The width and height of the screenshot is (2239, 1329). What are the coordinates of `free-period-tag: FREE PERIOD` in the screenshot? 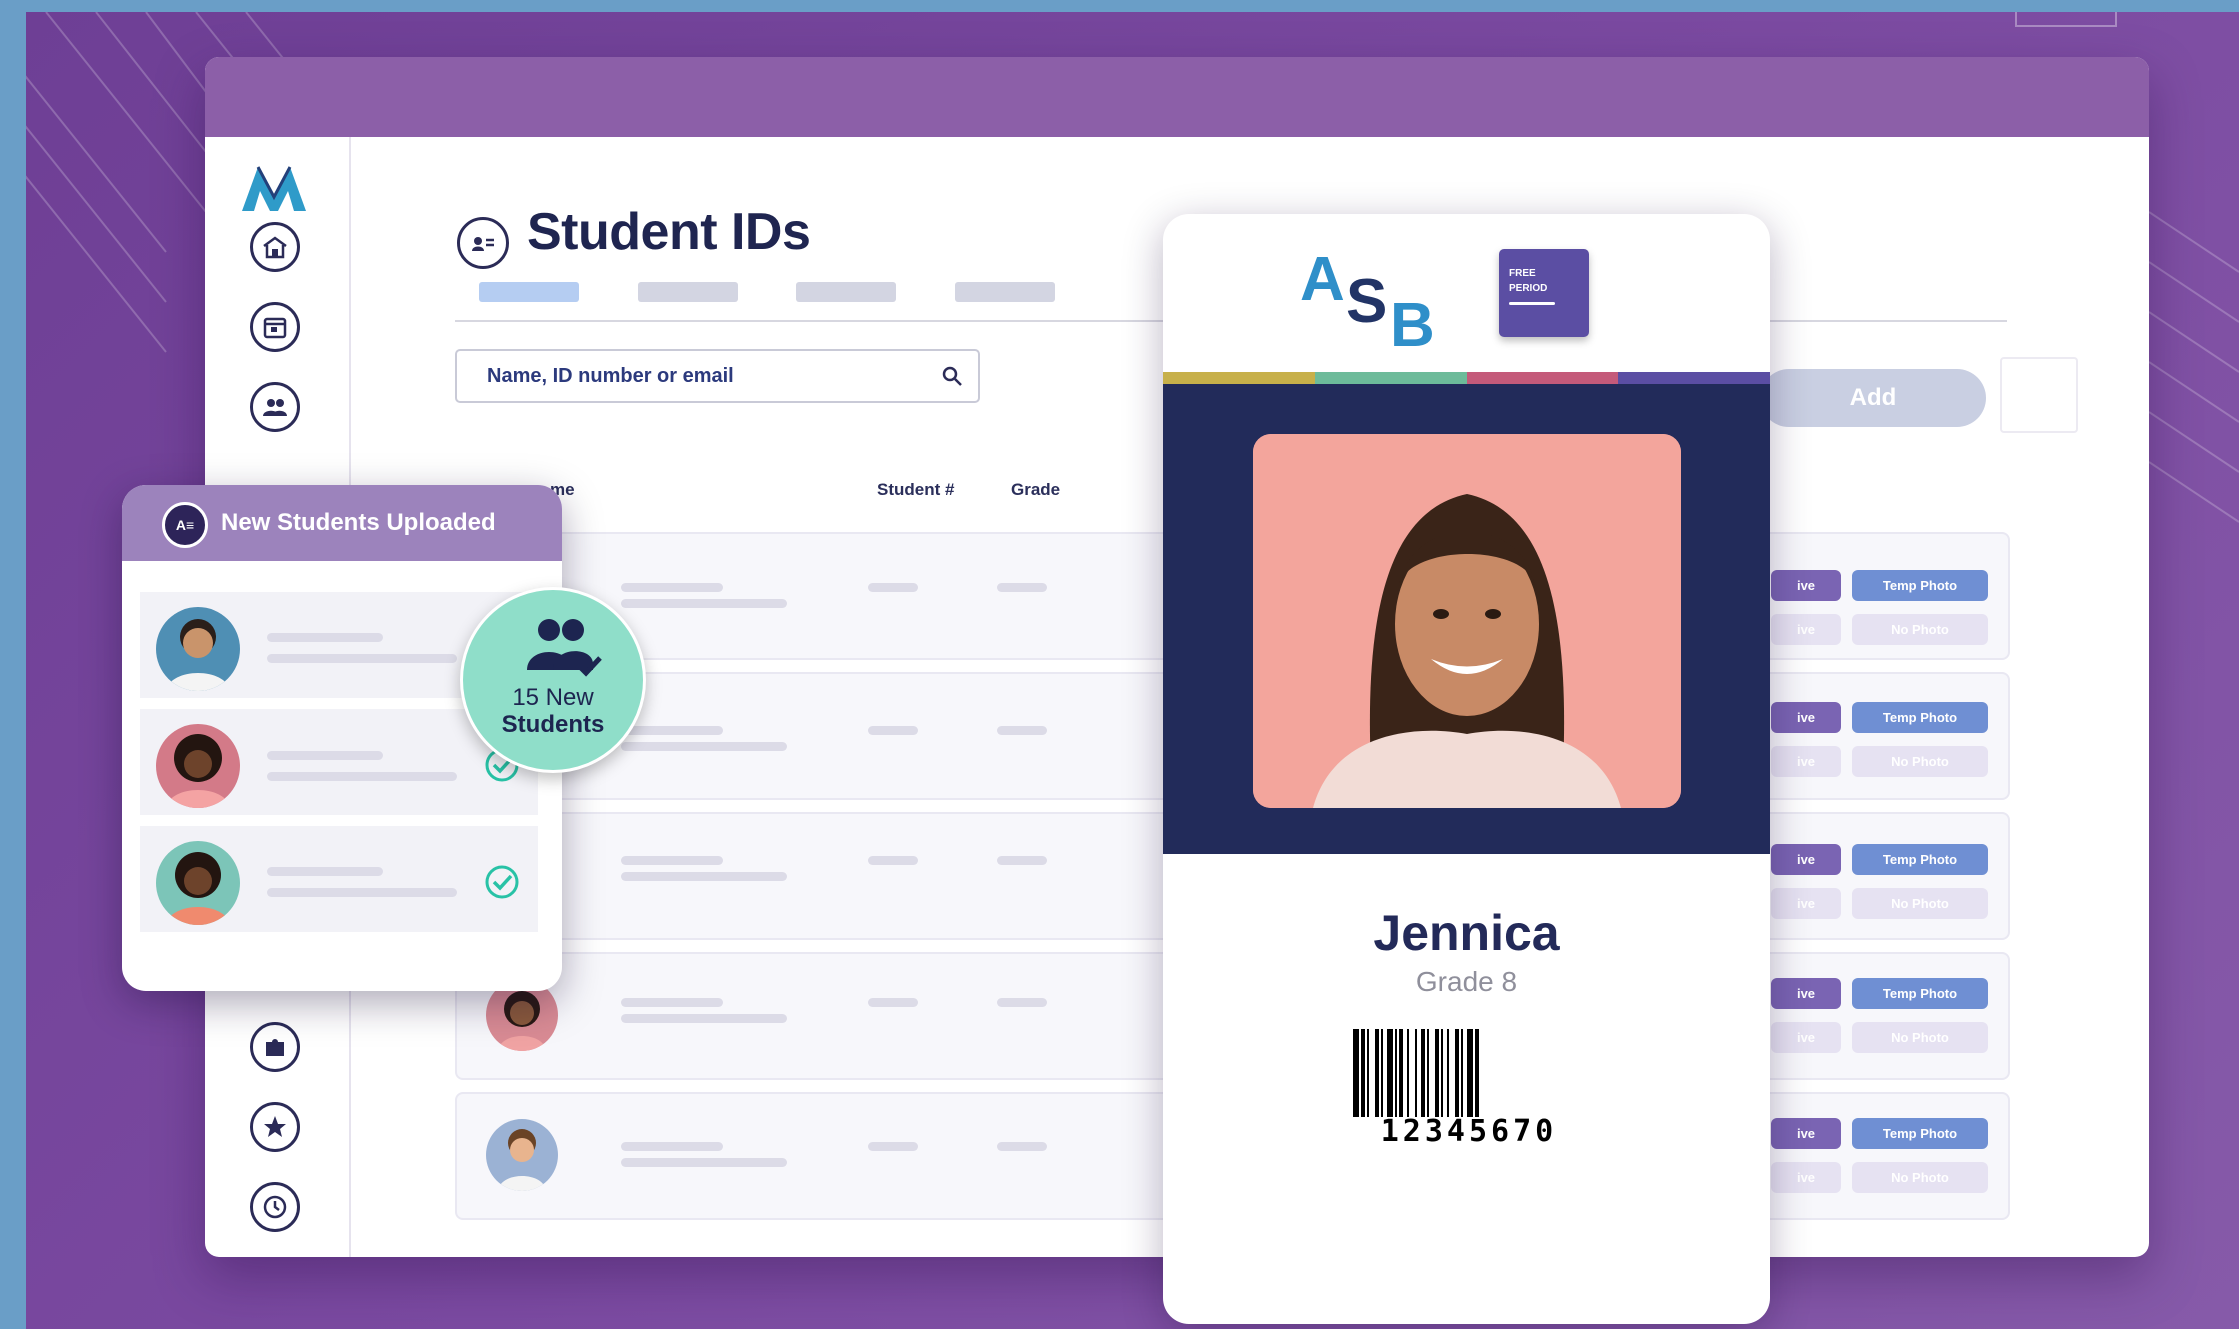 It's located at (1544, 293).